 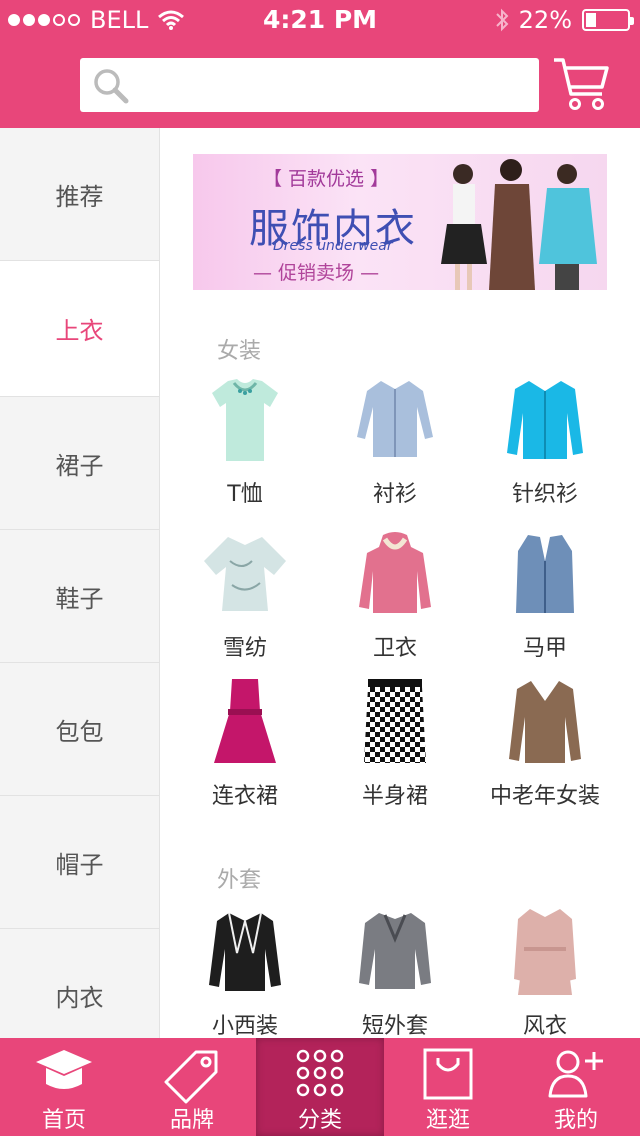 I want to click on user-add-icon, so click(x=575, y=1074).